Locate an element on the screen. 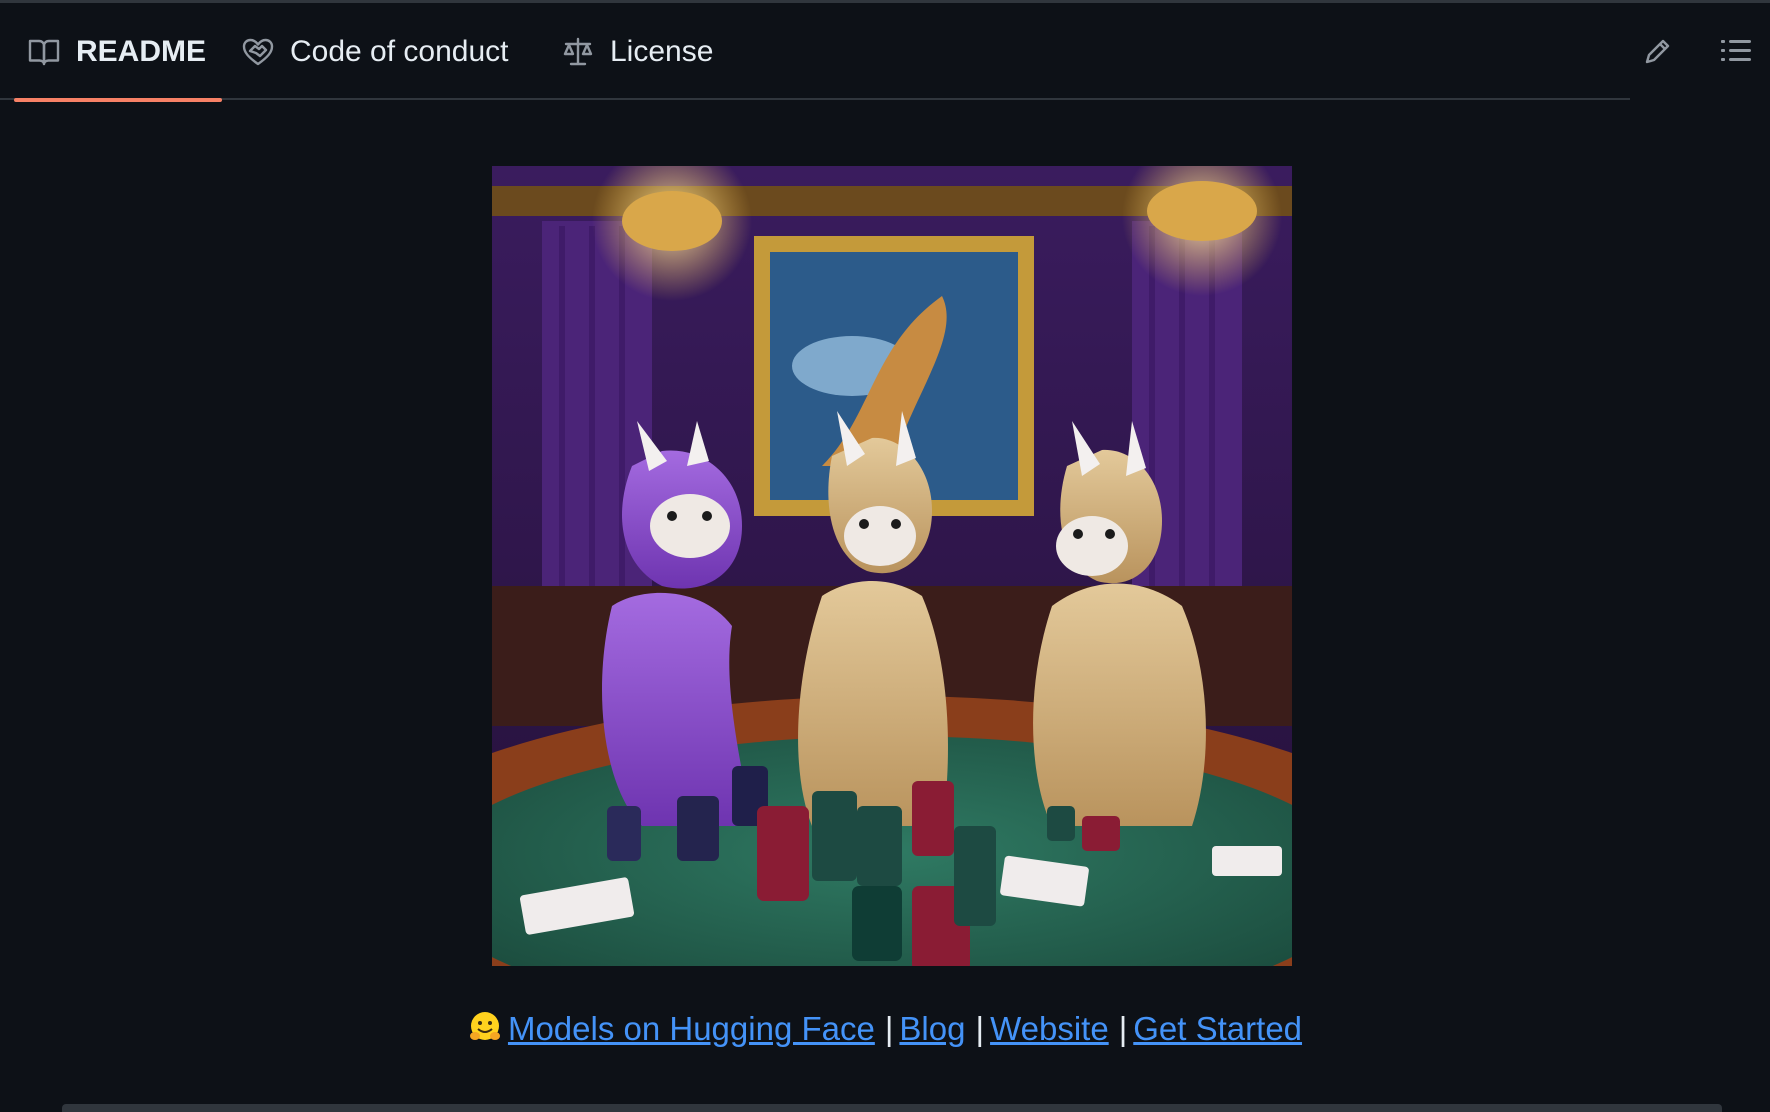 This screenshot has height=1112, width=1770. get-started-link: Get Started is located at coordinates (1217, 1028).